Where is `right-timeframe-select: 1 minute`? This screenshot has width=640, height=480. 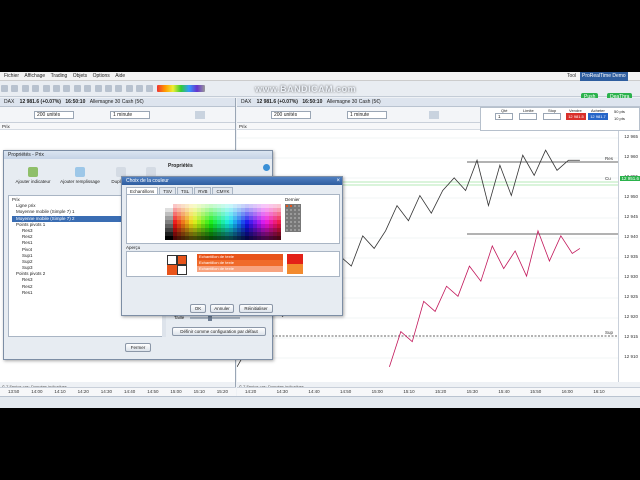 right-timeframe-select: 1 minute is located at coordinates (367, 115).